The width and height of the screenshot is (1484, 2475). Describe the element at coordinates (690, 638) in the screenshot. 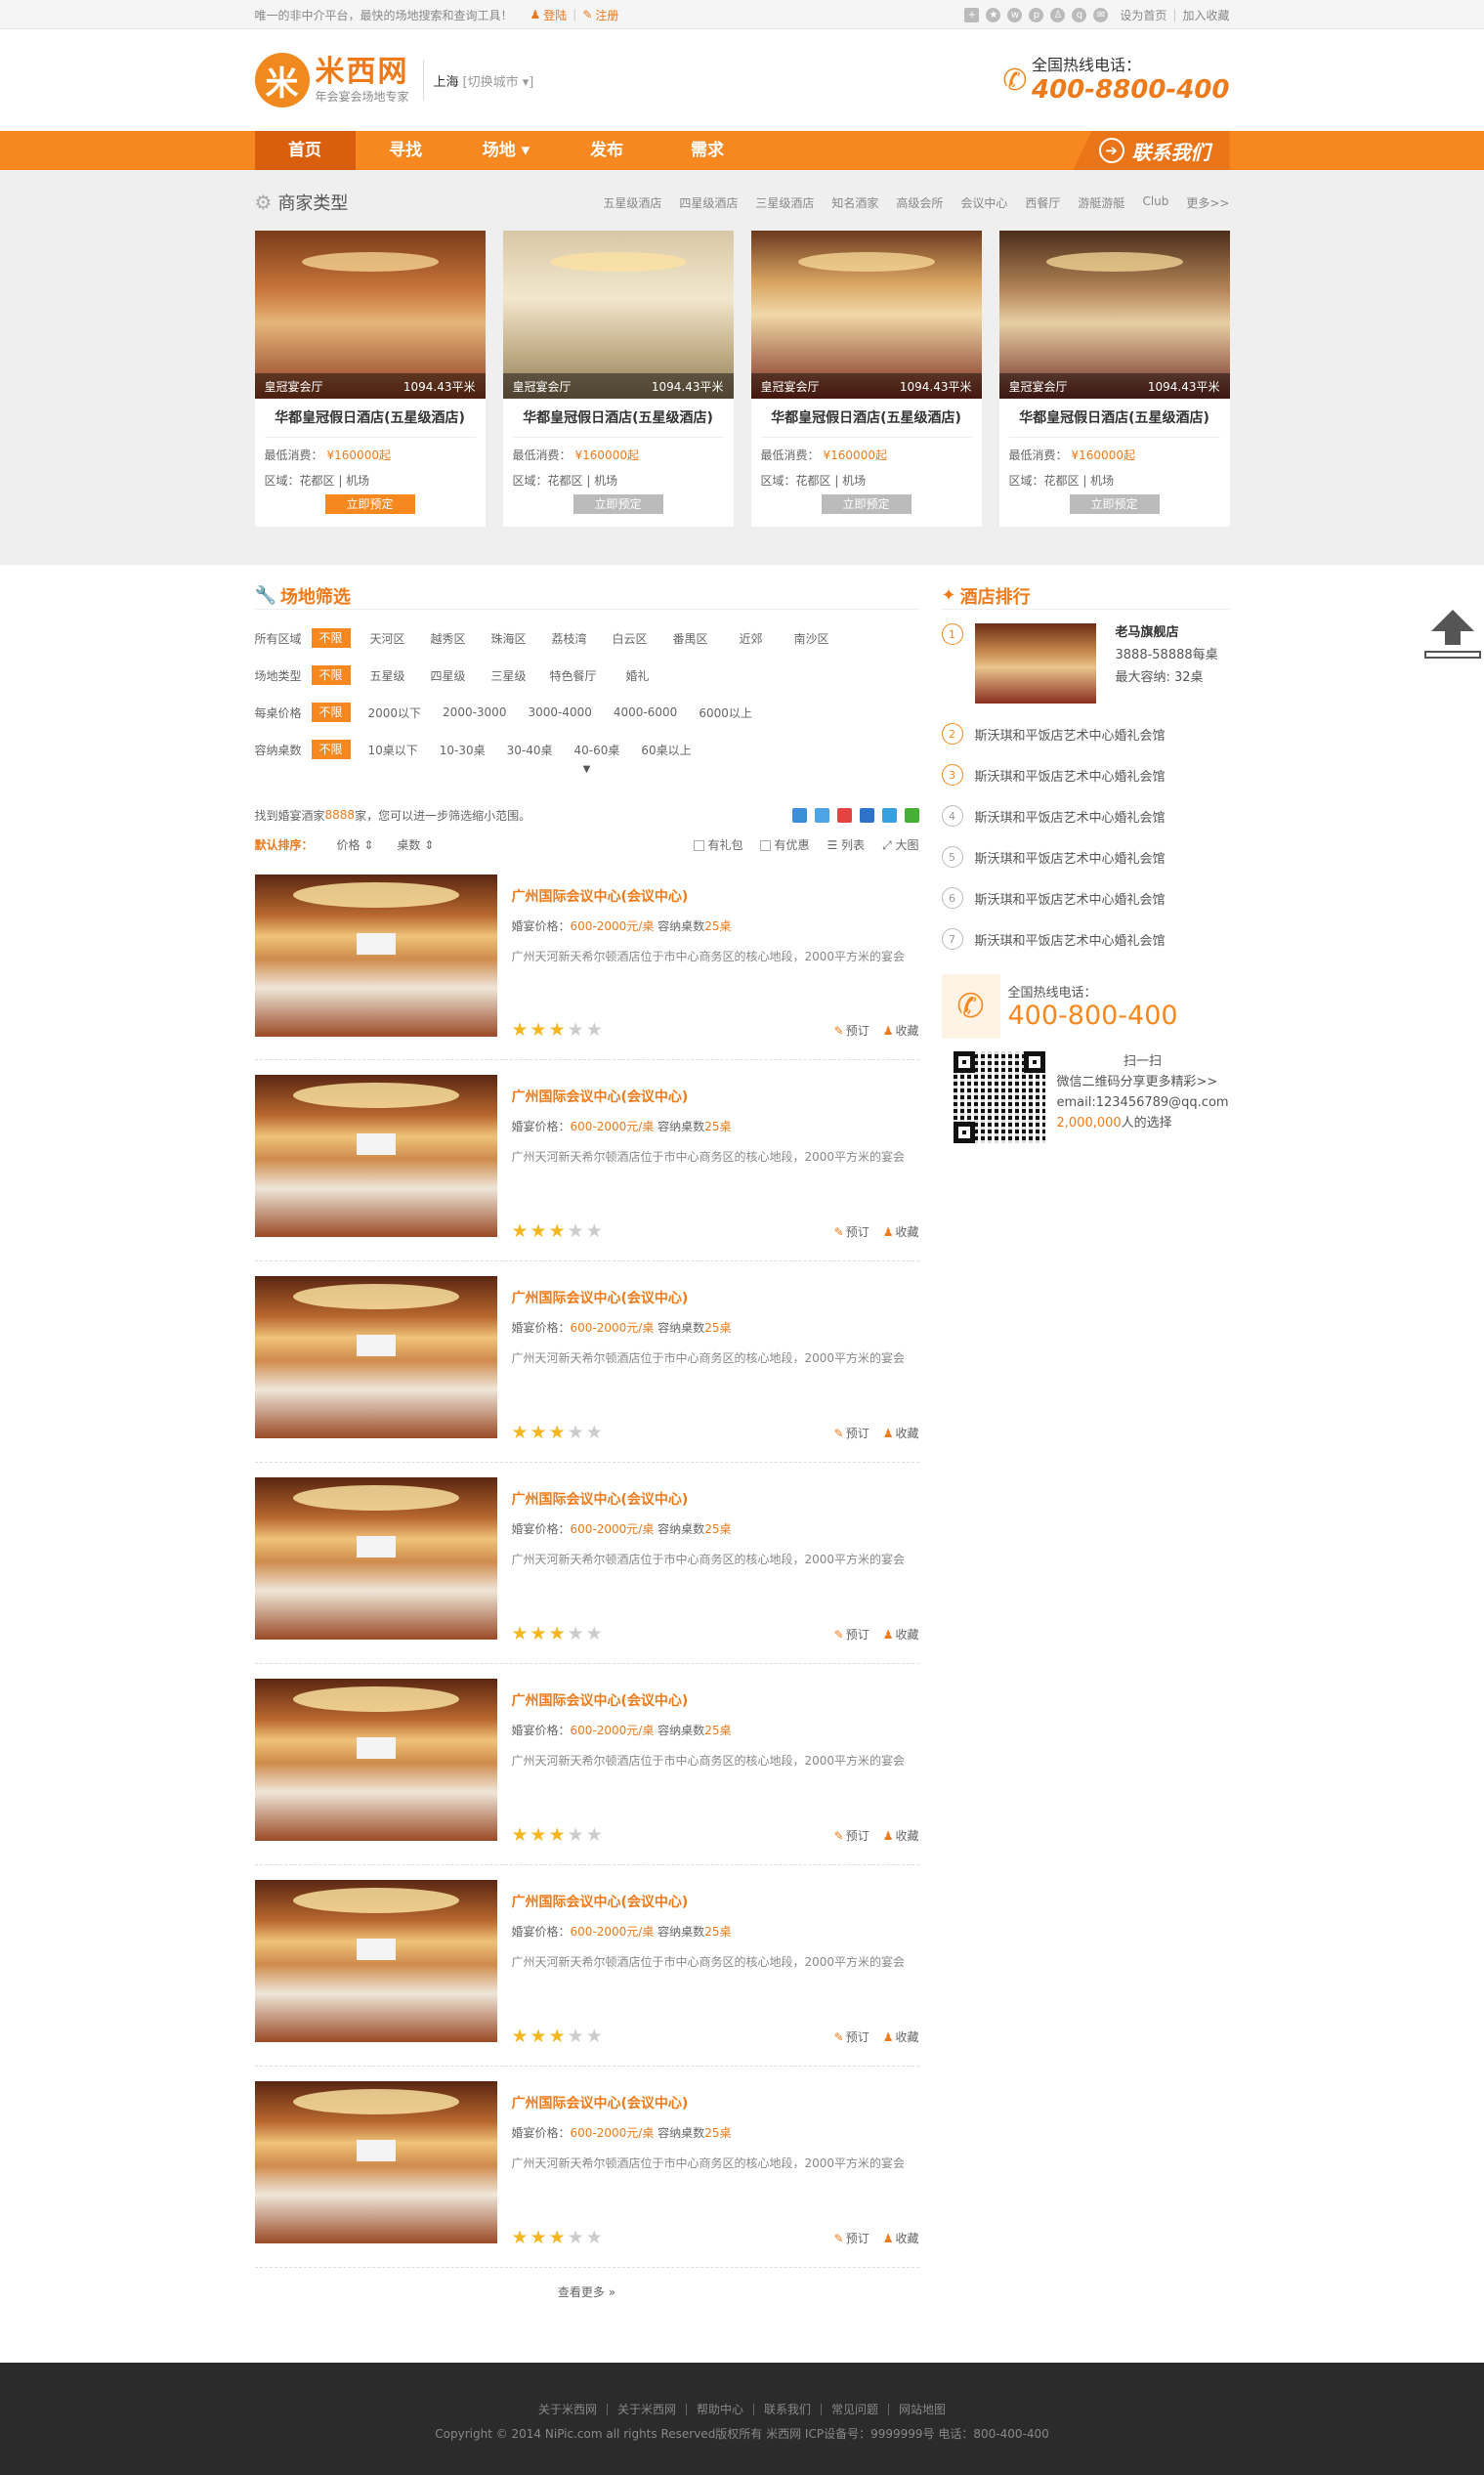

I see `filter-option: 番禺区` at that location.